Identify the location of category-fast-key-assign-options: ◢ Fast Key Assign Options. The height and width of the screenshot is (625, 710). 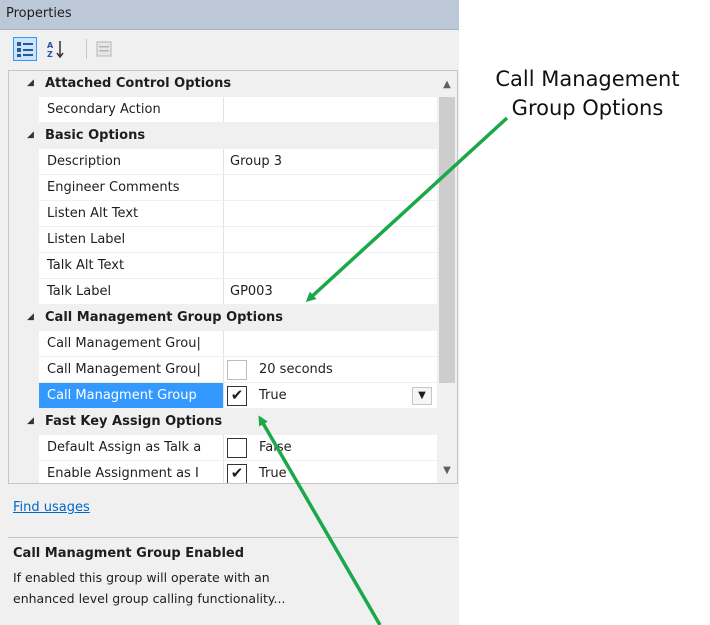
(223, 422).